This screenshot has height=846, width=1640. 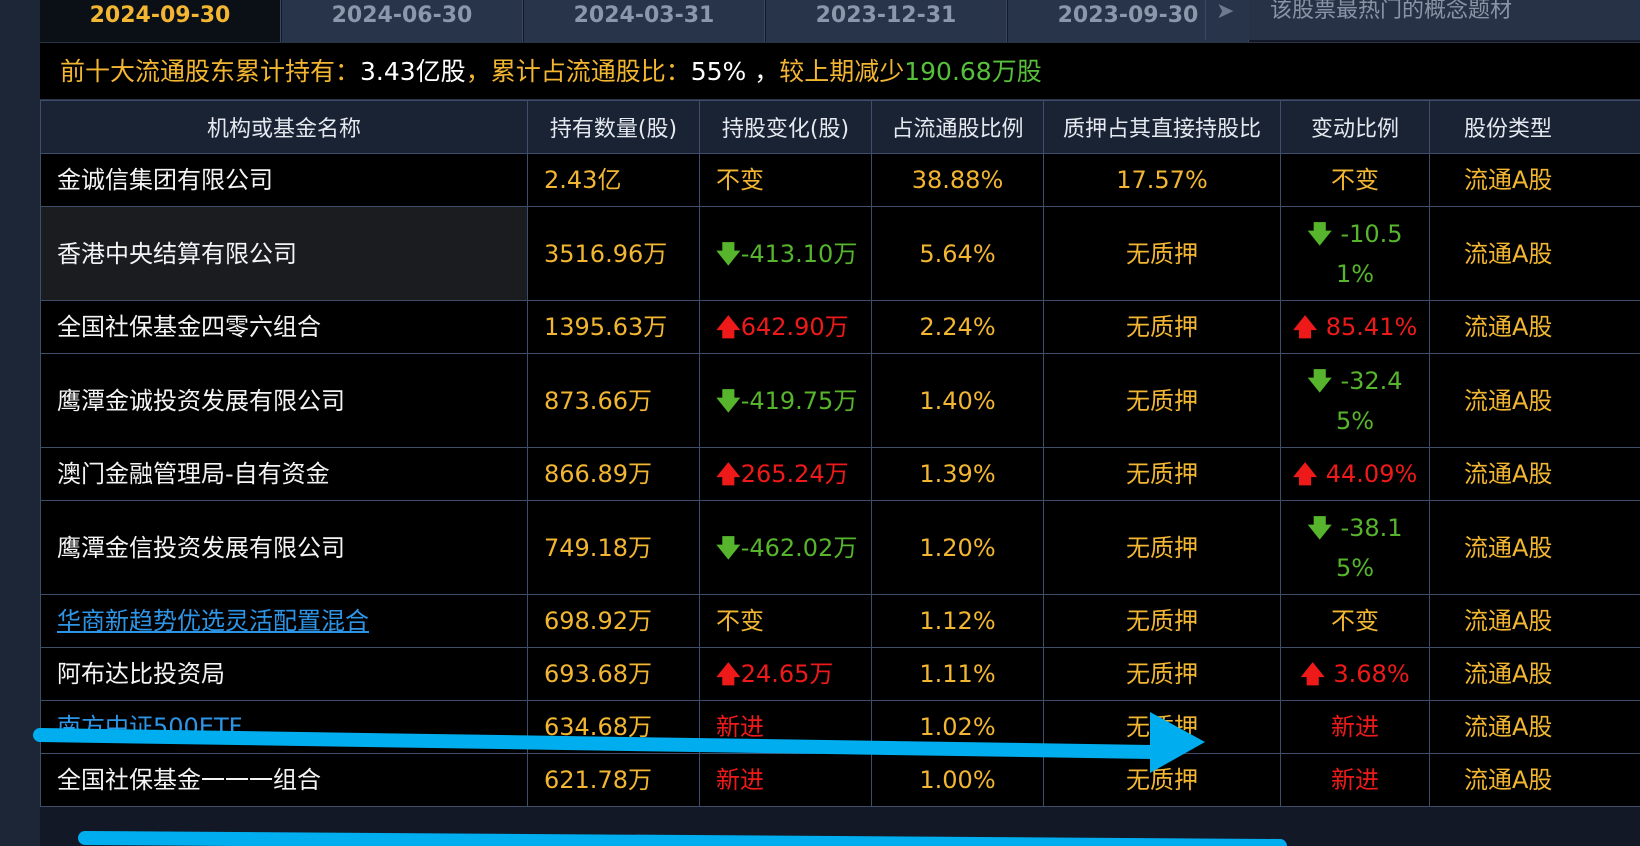 What do you see at coordinates (284, 780) in the screenshot?
I see `holder-name: 全国社保基金一一一组合` at bounding box center [284, 780].